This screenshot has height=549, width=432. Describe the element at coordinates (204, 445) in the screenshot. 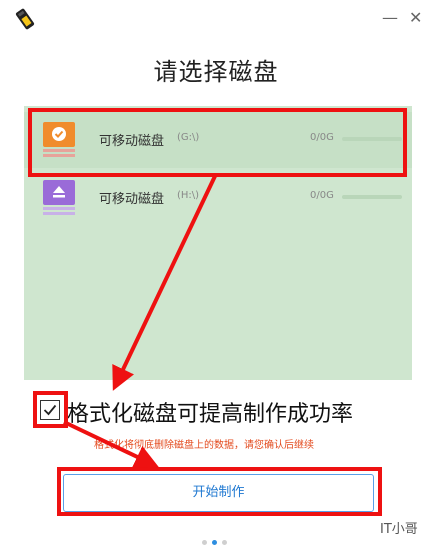

I see `format-warning-text: 格式化将彻底删除磁盘上的数据，请您确认后继续` at that location.